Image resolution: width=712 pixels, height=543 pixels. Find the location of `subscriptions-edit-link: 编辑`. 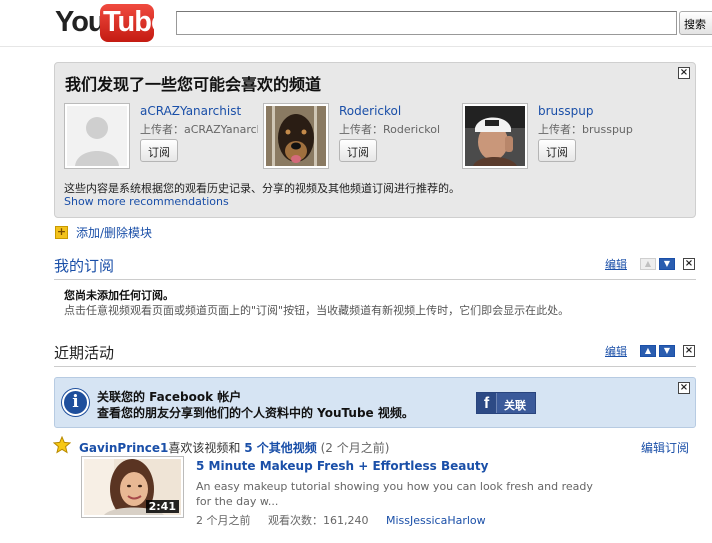

subscriptions-edit-link: 编辑 is located at coordinates (616, 264).